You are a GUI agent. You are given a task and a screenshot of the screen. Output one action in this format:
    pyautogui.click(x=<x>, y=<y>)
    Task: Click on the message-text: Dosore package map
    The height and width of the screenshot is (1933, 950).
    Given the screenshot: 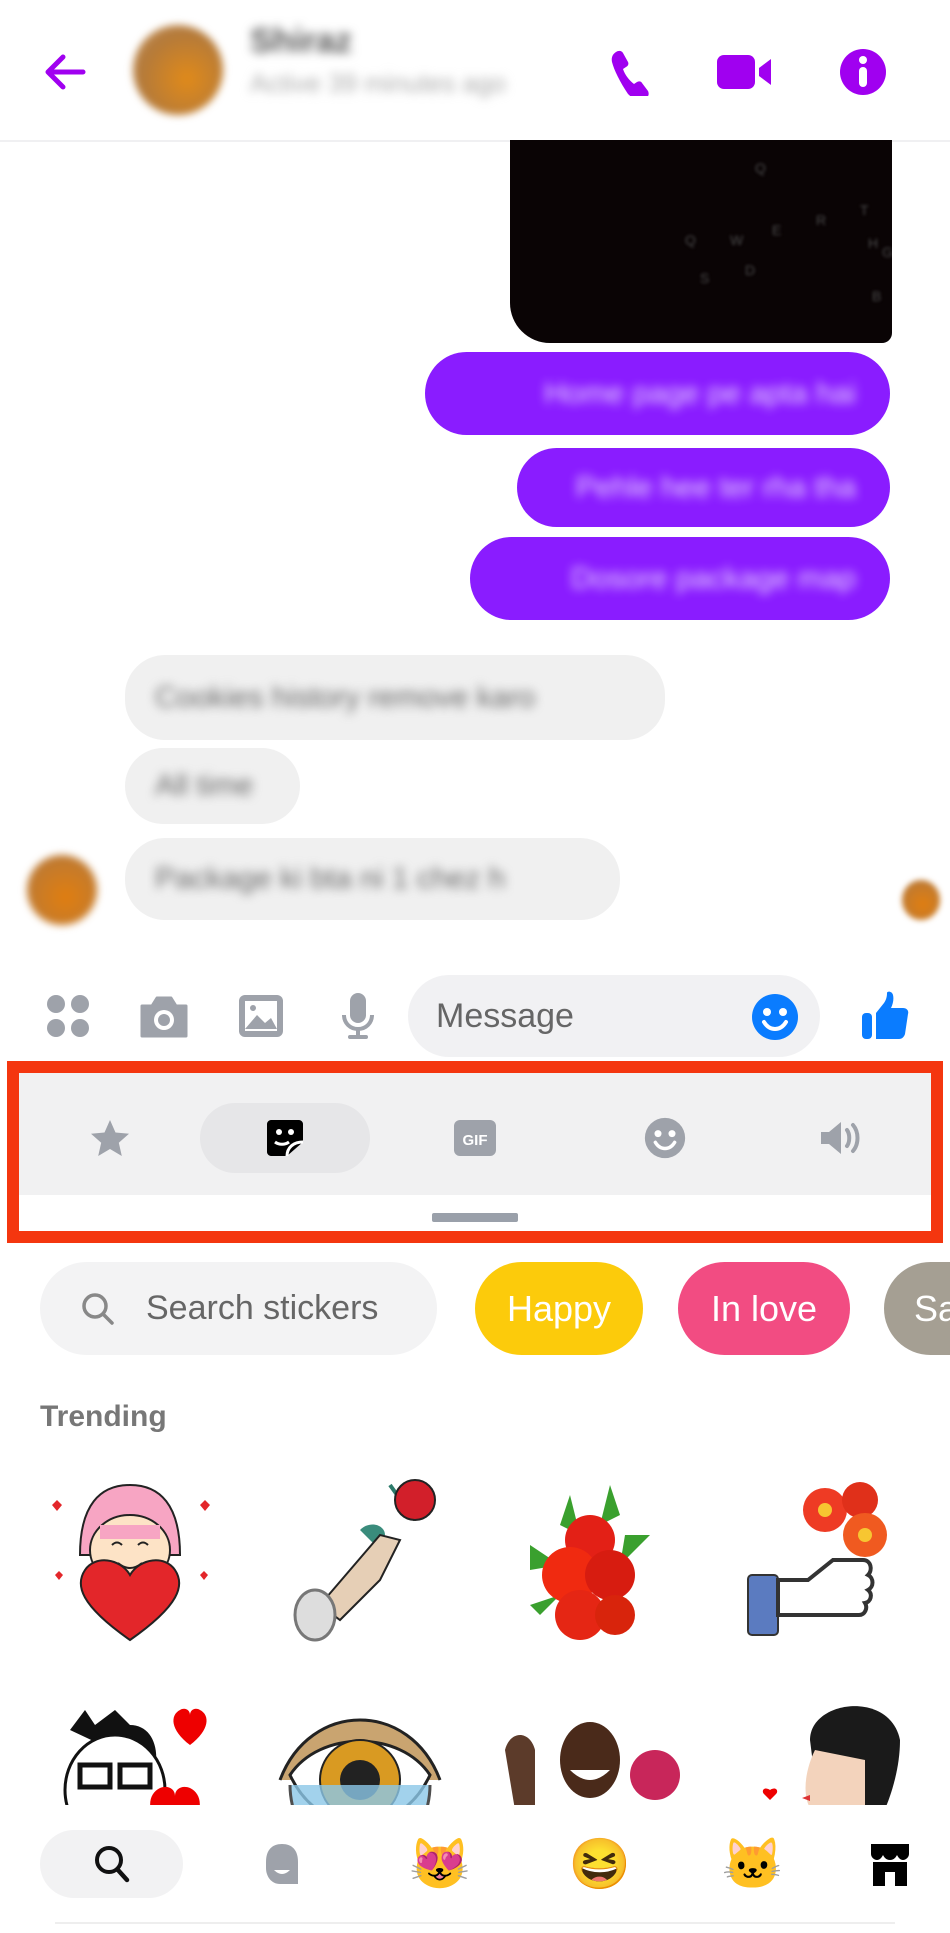 What is the action you would take?
    pyautogui.click(x=713, y=578)
    